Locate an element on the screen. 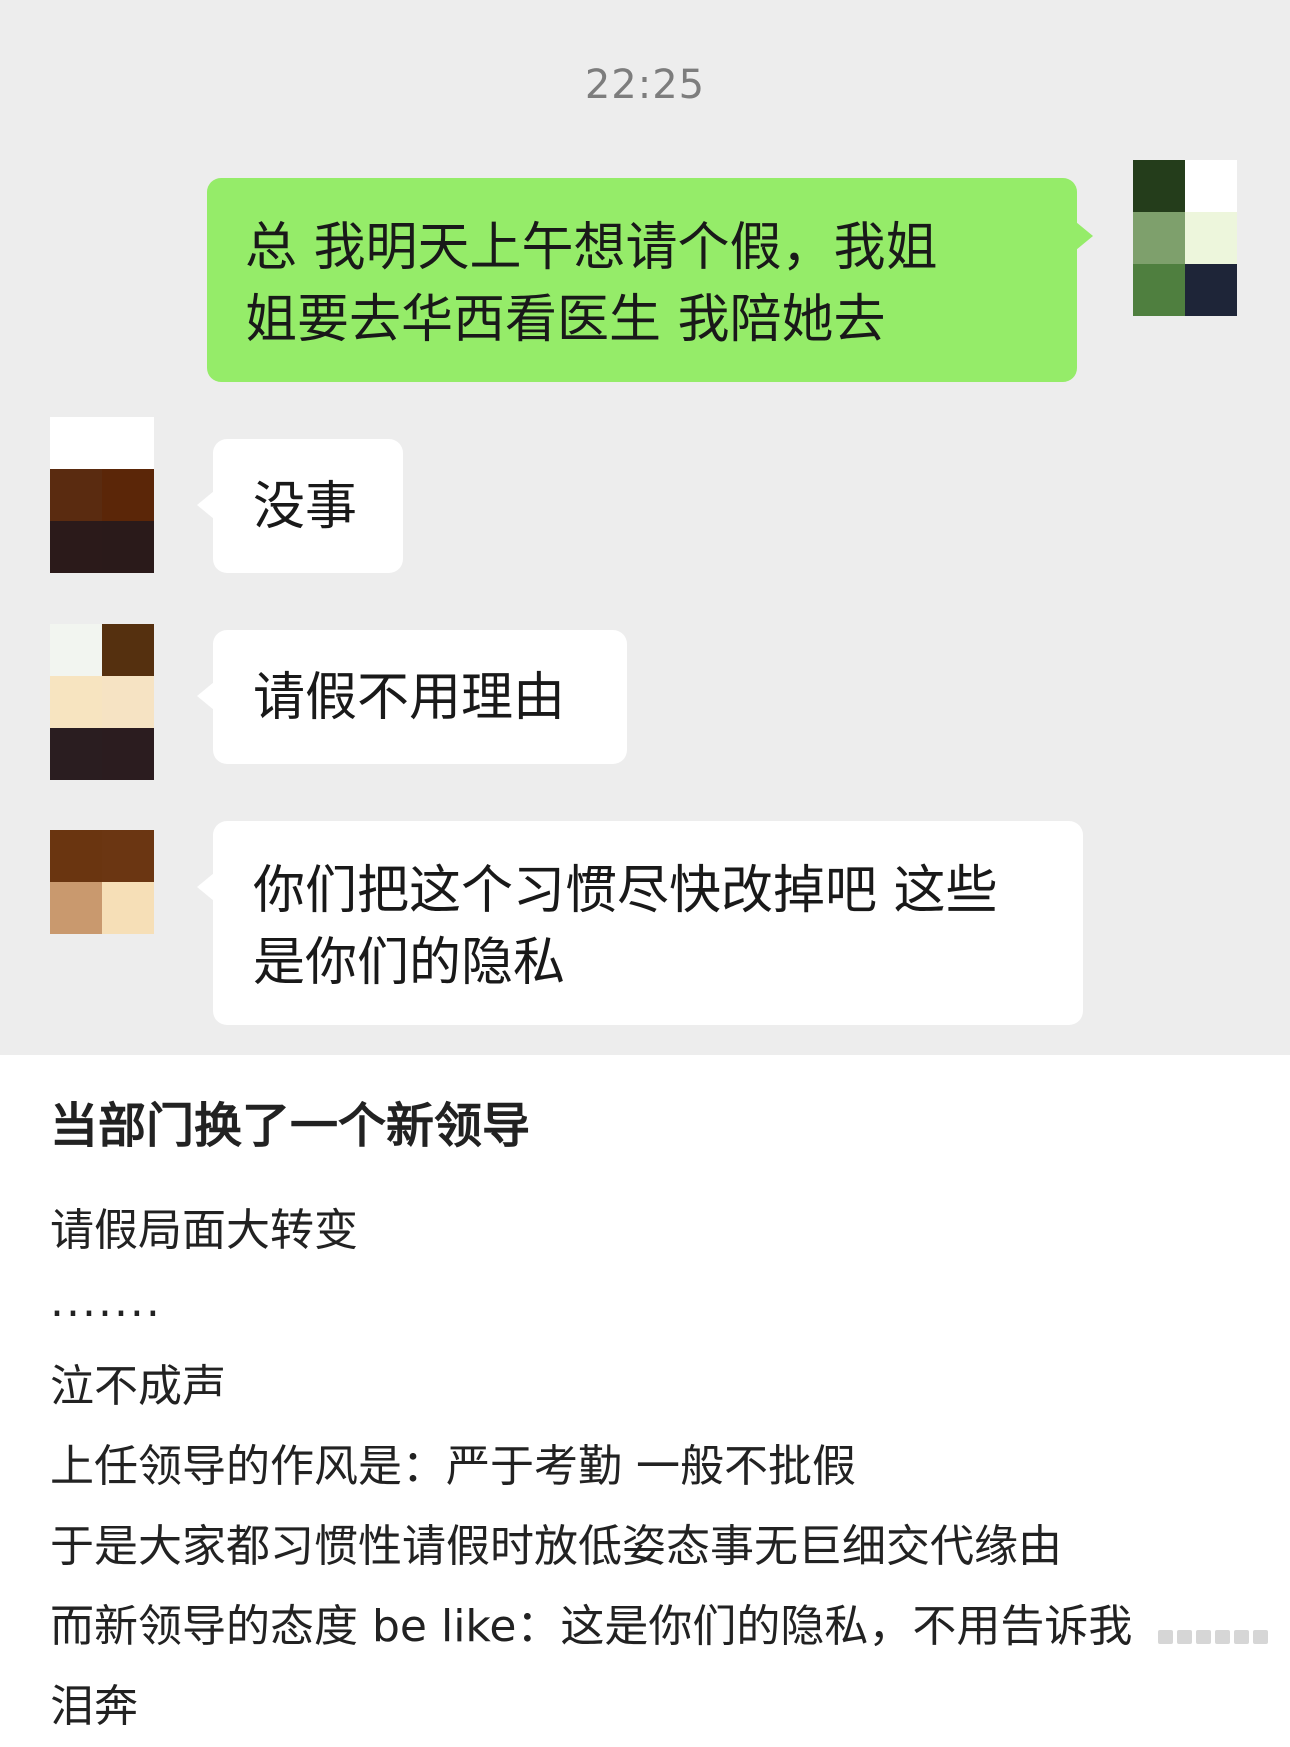  received-message-bubble: 没事 is located at coordinates (300, 506).